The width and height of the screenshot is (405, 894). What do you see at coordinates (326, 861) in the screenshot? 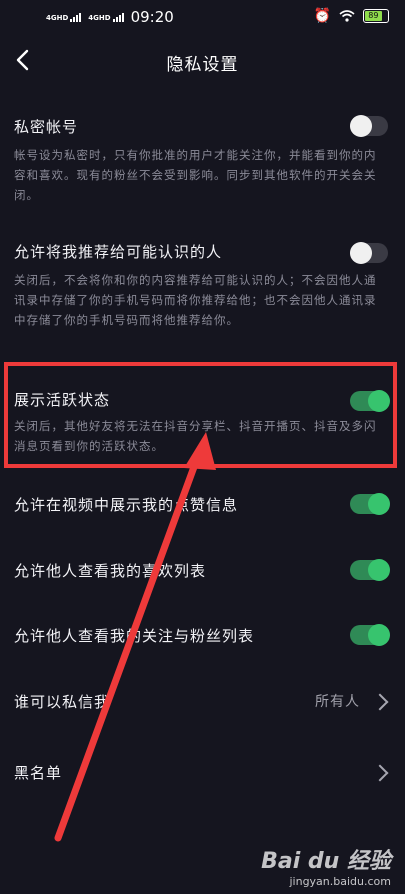
I see `watermark-logo: Bai du 经验` at bounding box center [326, 861].